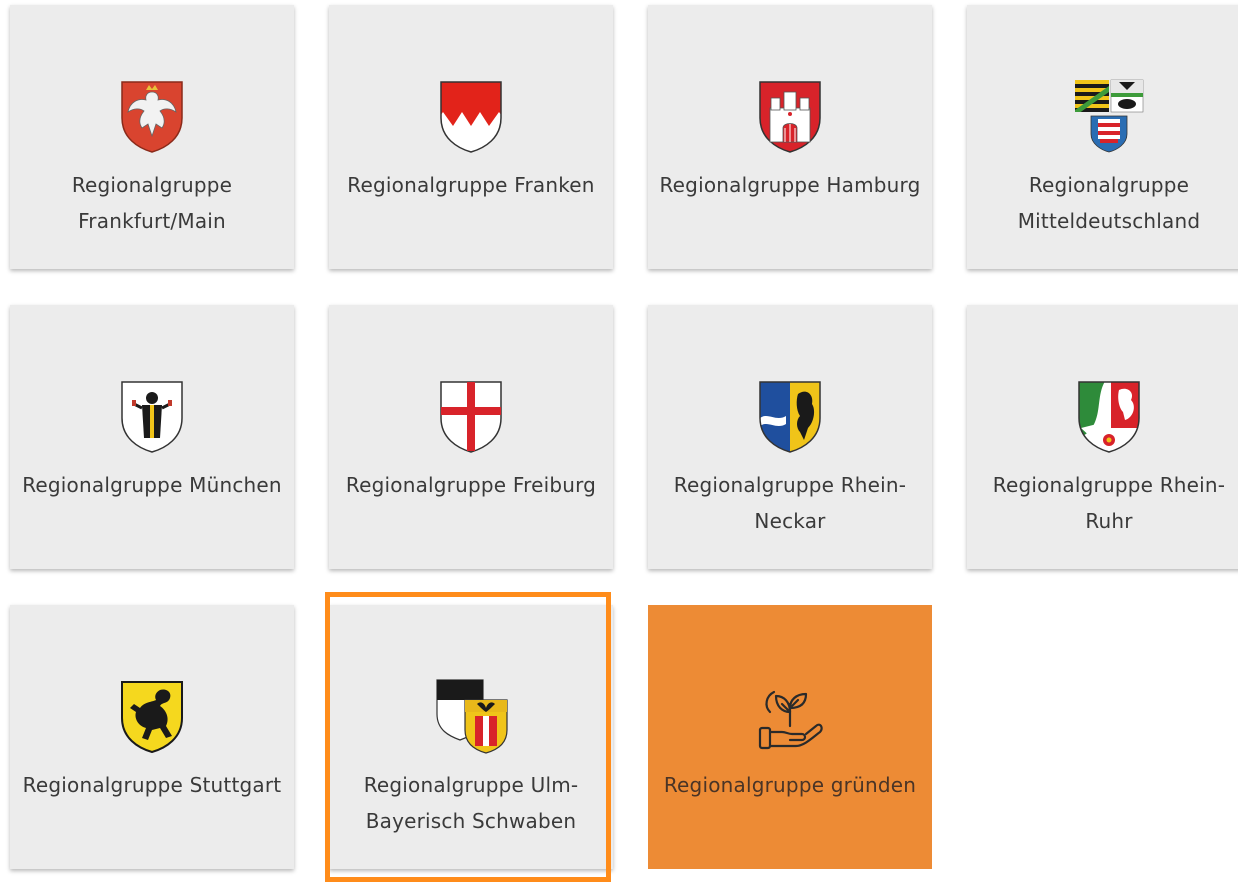 The height and width of the screenshot is (882, 1238). Describe the element at coordinates (152, 785) in the screenshot. I see `group-label: Regionalgruppe Stuttgart` at that location.